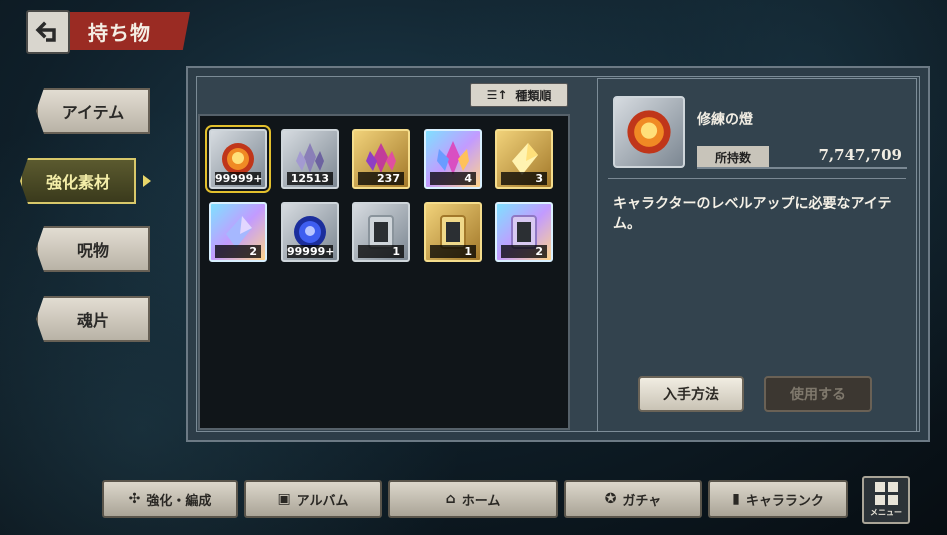 This screenshot has height=535, width=947. I want to click on tab-soul-fragments-label: 魂片, so click(92, 320).